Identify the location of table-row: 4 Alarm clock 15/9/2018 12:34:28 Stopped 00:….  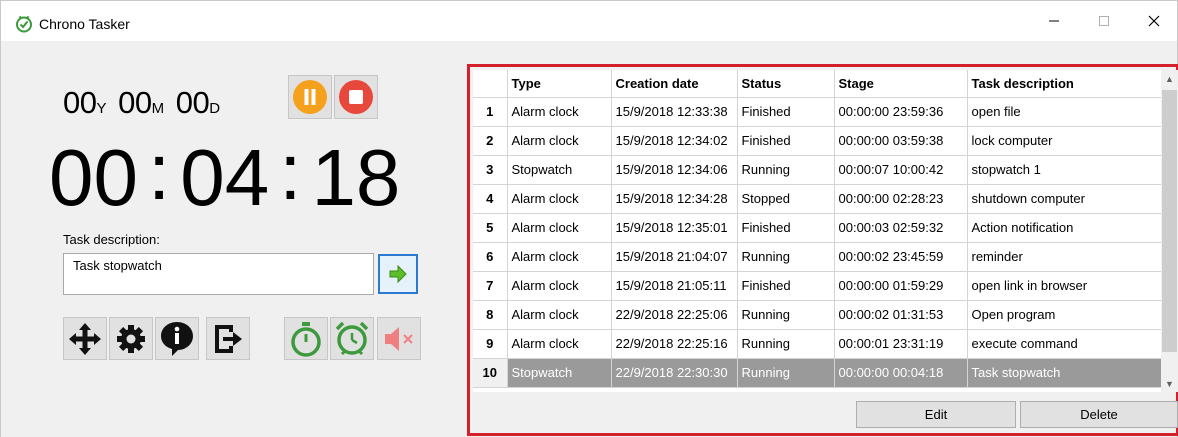
(817, 199).